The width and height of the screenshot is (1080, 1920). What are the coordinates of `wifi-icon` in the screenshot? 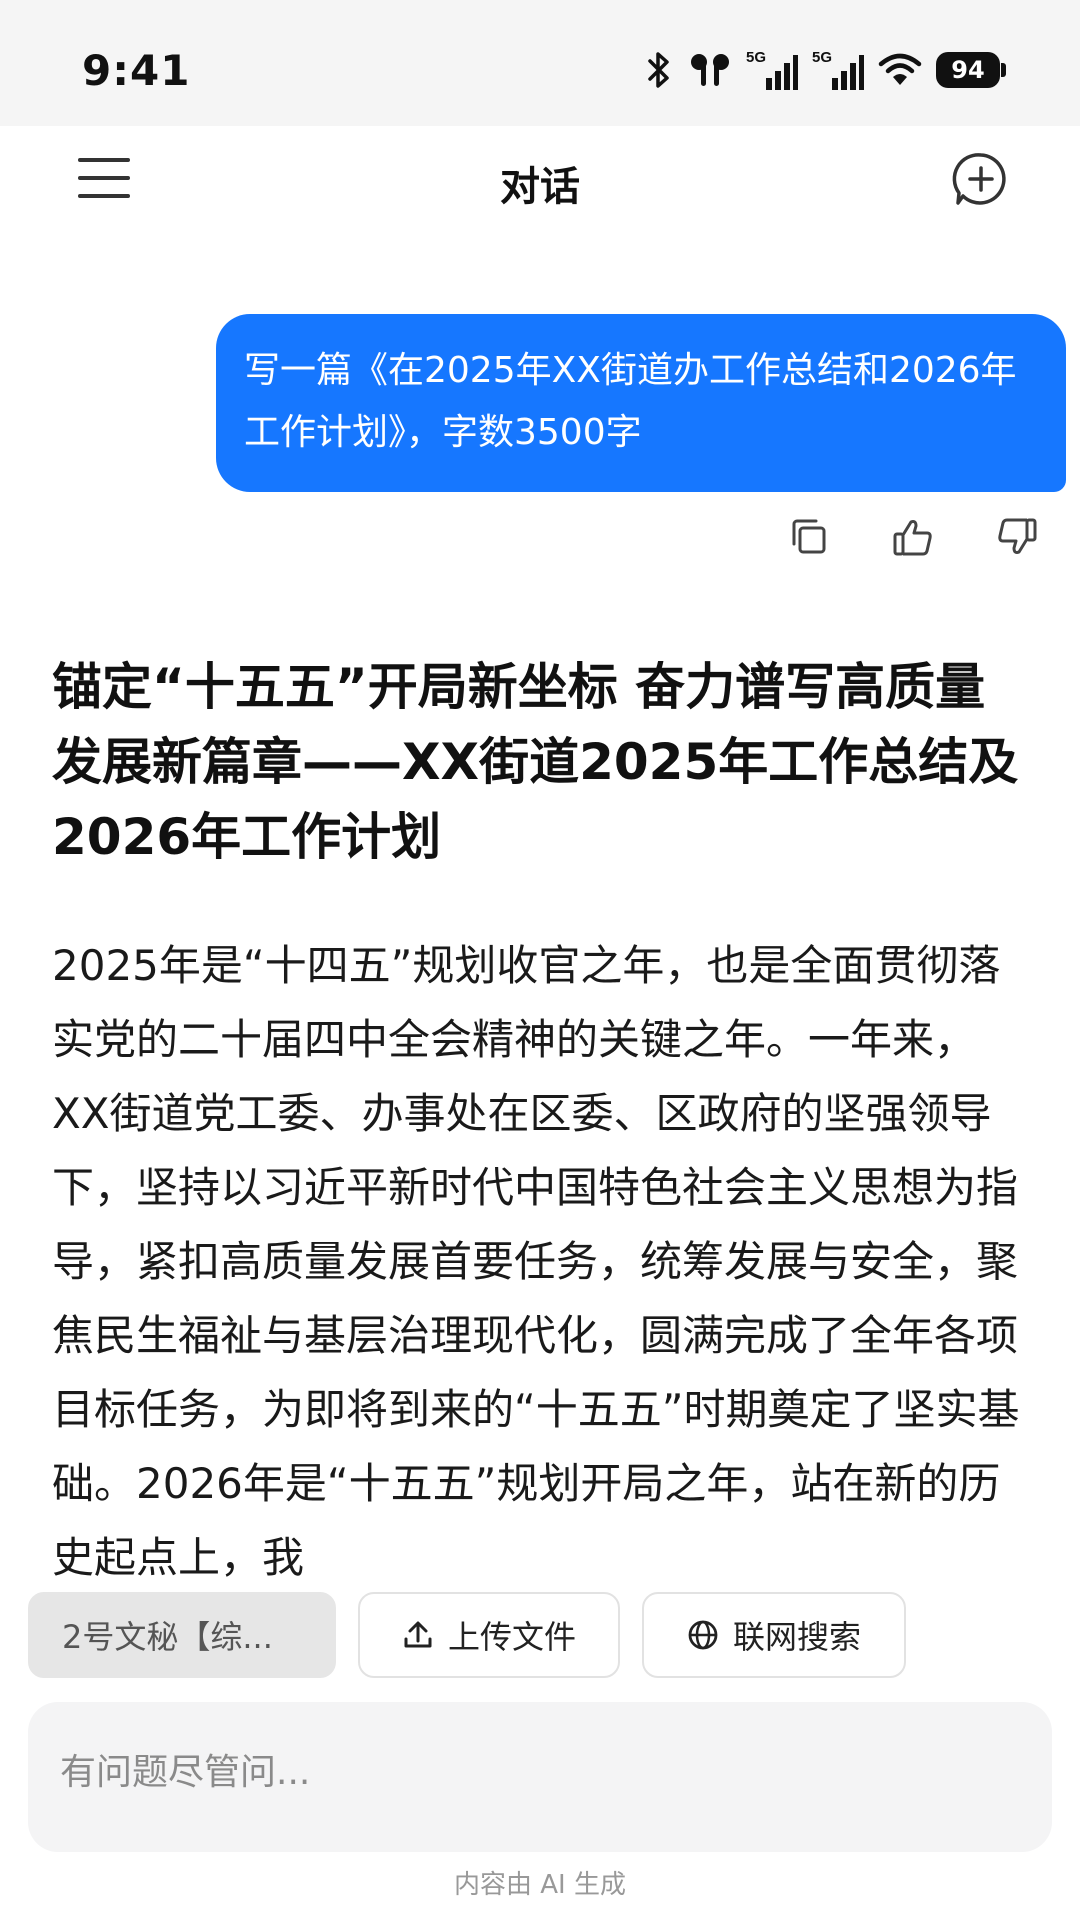 It's located at (900, 69).